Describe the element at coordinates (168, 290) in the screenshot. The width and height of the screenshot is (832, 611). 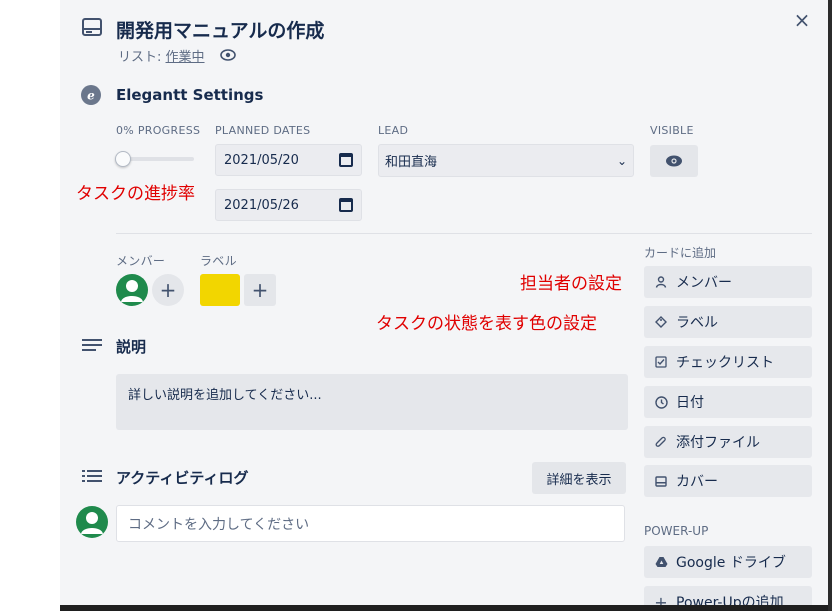
I see `add-member-button: +` at that location.